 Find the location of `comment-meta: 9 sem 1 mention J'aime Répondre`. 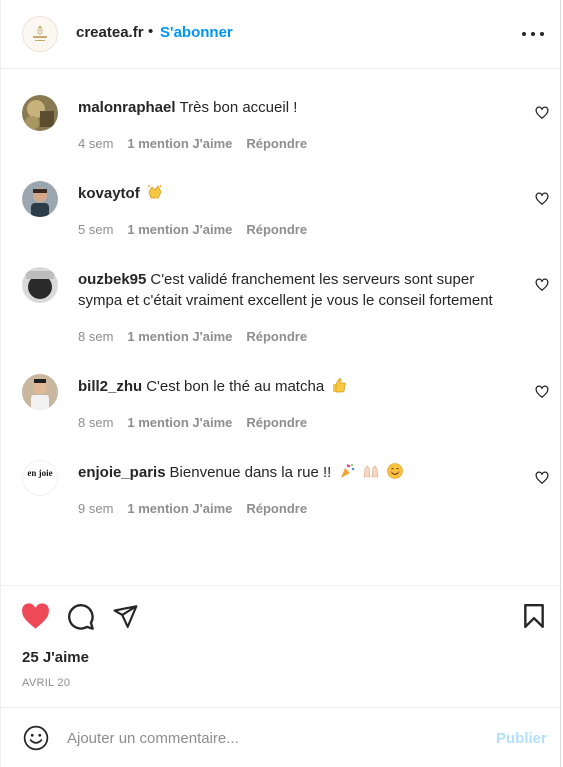

comment-meta: 9 sem 1 mention J'aime Répondre is located at coordinates (199, 508).